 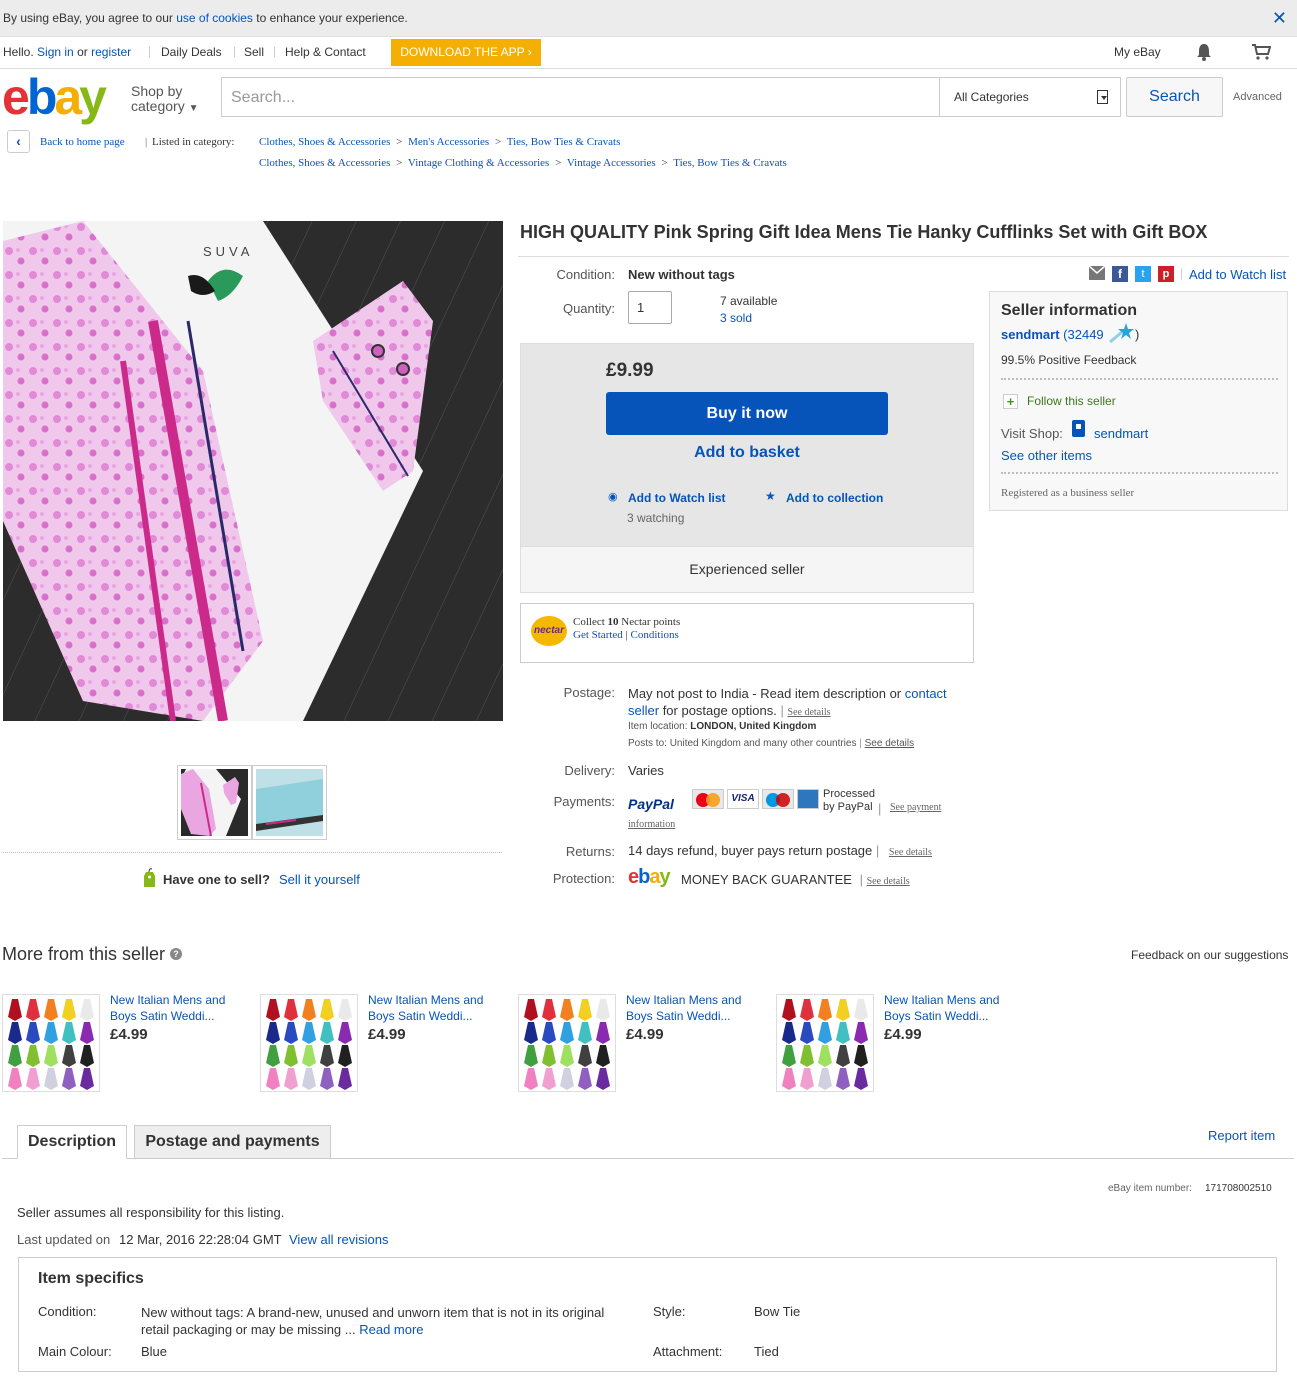 What do you see at coordinates (777, 1311) in the screenshot?
I see `spec-style-value: Bow Tie` at bounding box center [777, 1311].